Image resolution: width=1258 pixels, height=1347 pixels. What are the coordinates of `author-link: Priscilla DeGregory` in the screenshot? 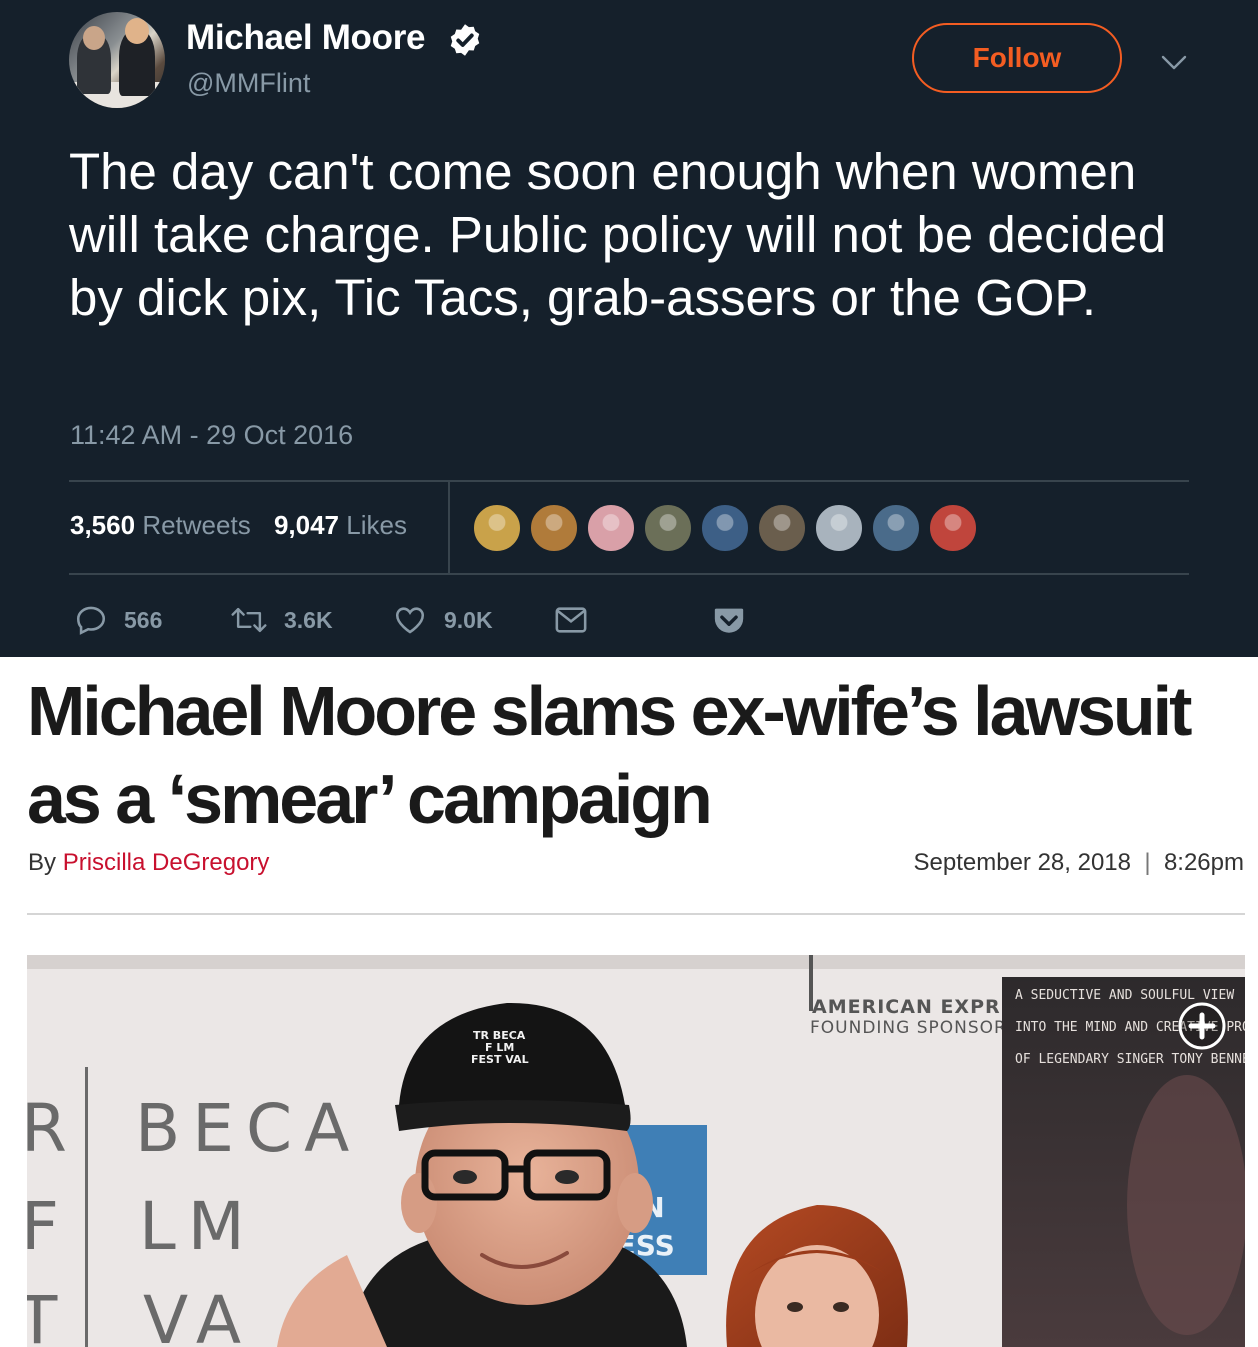 It's located at (166, 862).